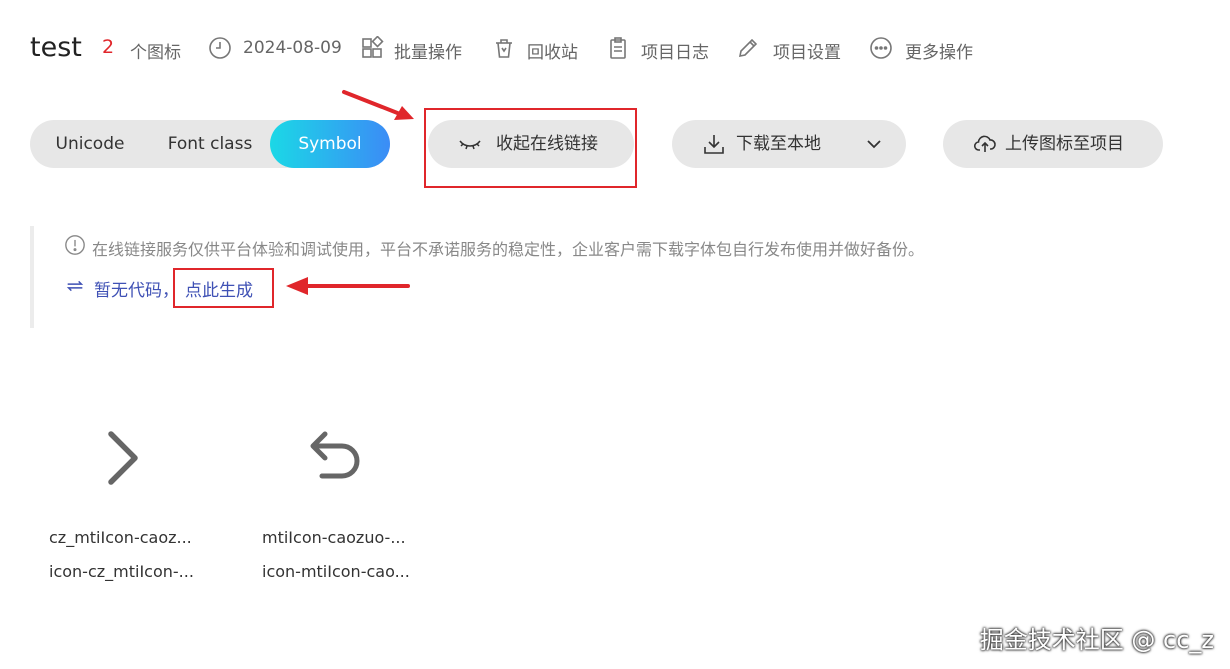 The image size is (1230, 669). Describe the element at coordinates (530, 148) in the screenshot. I see `highlight-box-collapse` at that location.